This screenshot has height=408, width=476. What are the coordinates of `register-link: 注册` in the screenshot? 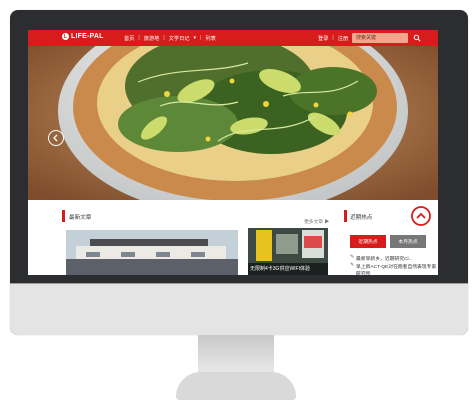 It's located at (343, 38).